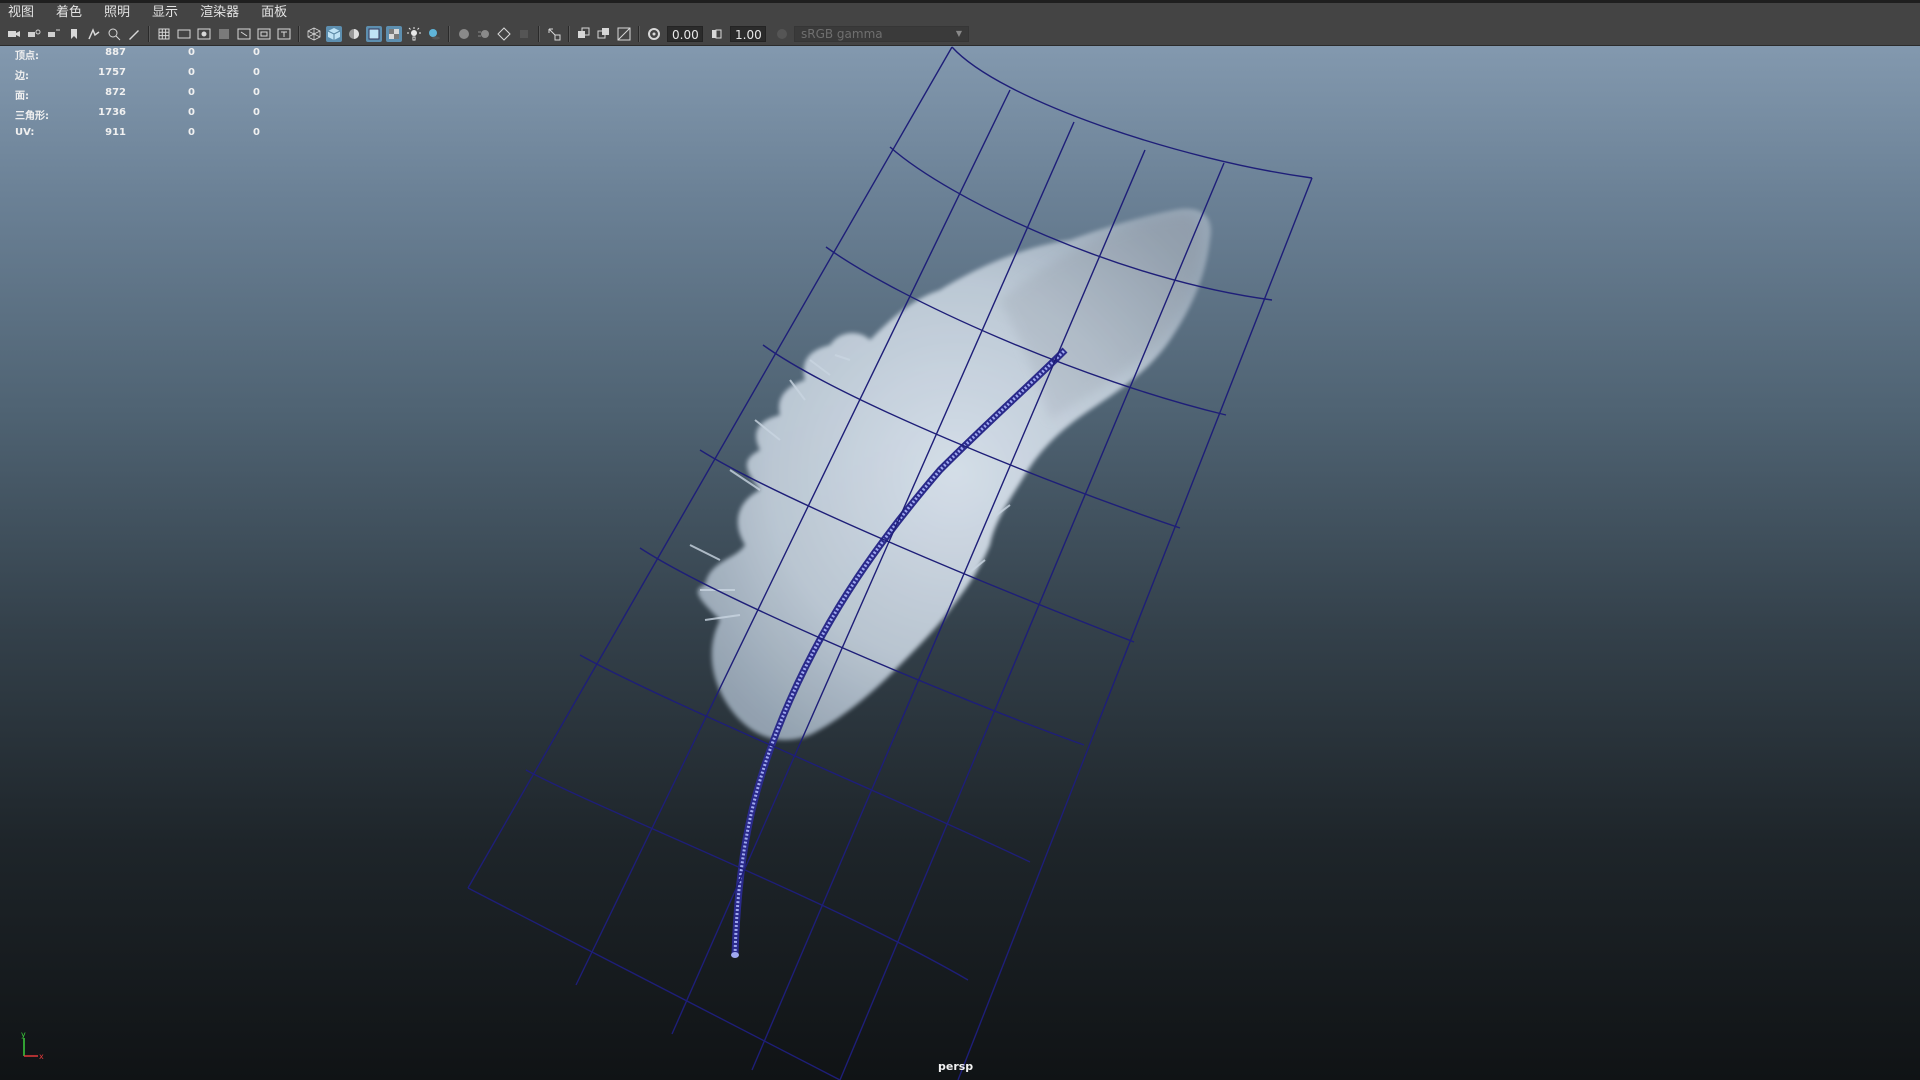 The height and width of the screenshot is (1080, 1920). I want to click on xray-joints-icon, so click(604, 34).